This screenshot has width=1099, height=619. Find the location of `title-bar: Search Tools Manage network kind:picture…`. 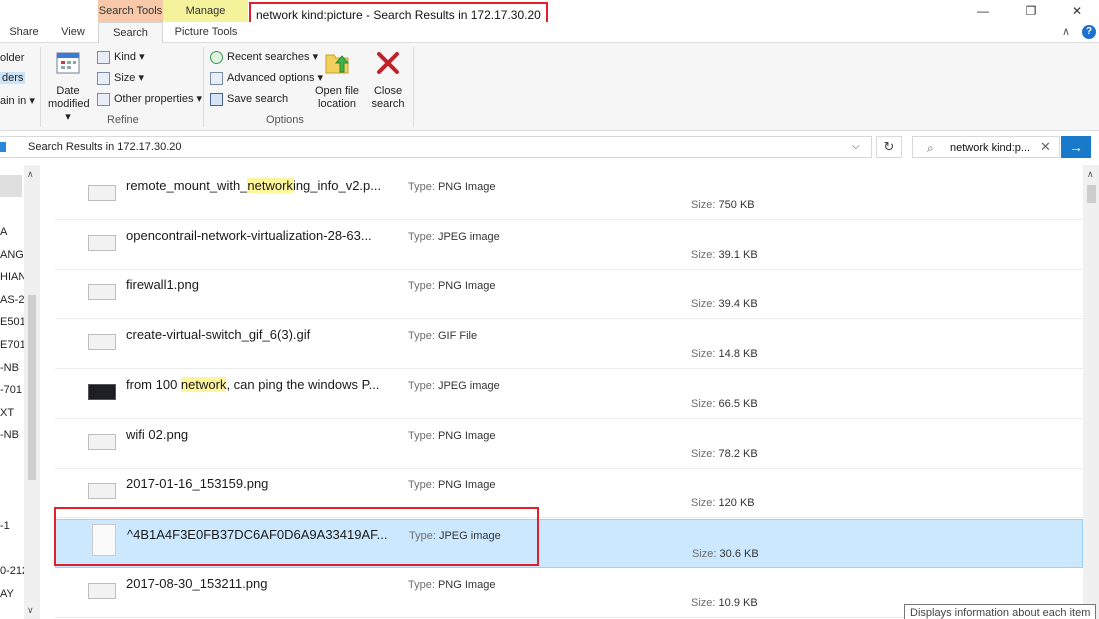

title-bar: Search Tools Manage network kind:picture… is located at coordinates (549, 14).